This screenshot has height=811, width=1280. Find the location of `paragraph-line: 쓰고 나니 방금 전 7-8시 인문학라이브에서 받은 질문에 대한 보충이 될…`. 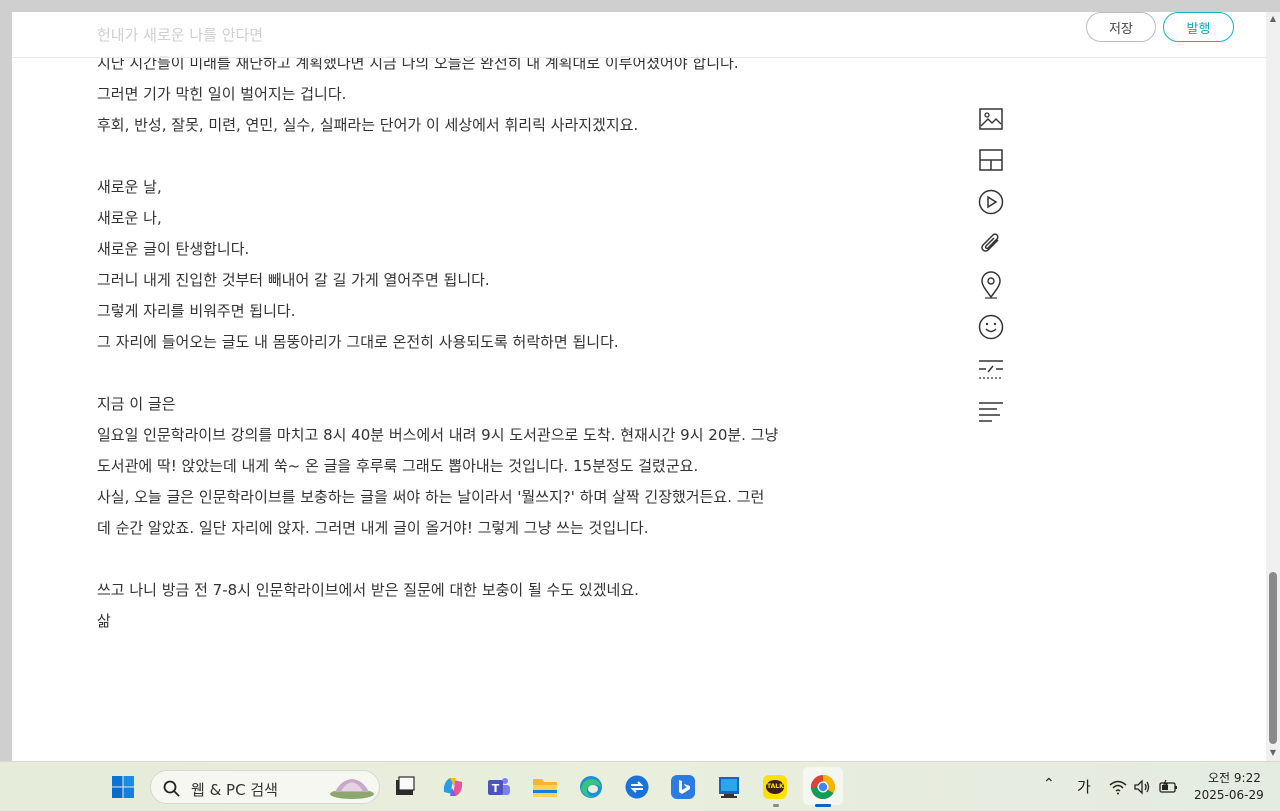

paragraph-line: 쓰고 나니 방금 전 7-8시 인문학라이브에서 받은 질문에 대한 보충이 될… is located at coordinates (477, 590).